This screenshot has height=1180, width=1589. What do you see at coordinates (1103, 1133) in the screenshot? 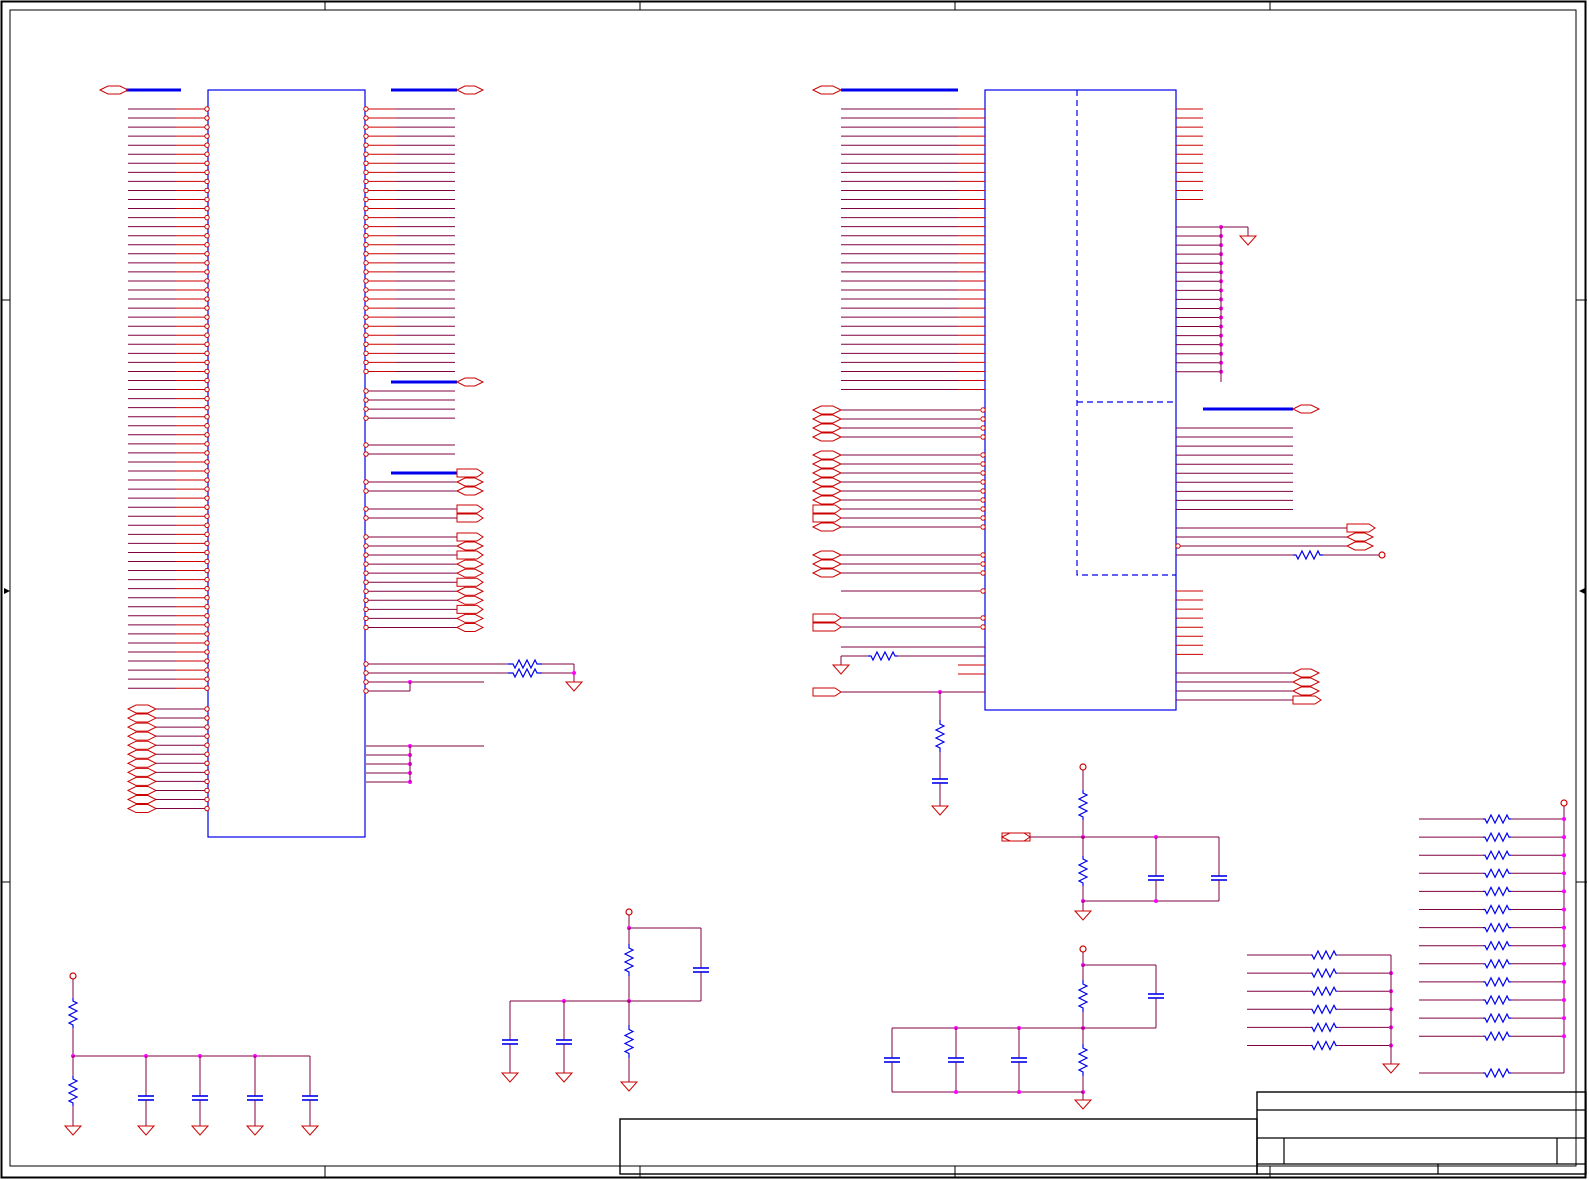
I see `title-block` at bounding box center [1103, 1133].